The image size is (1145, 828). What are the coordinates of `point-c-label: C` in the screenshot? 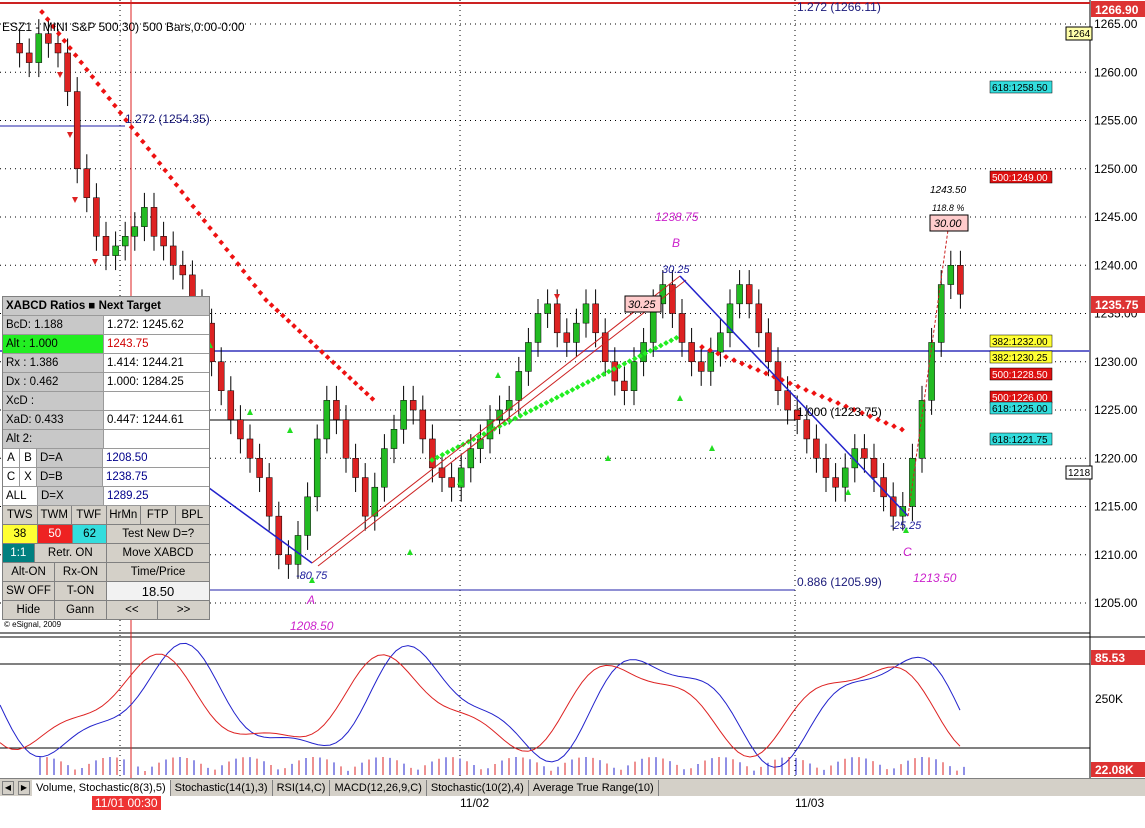 It's located at (907, 552).